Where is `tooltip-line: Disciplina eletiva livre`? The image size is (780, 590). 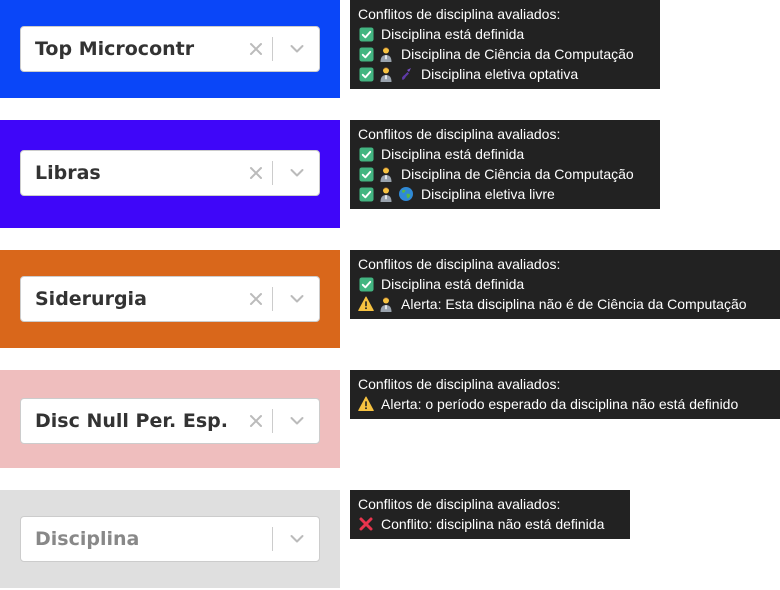 tooltip-line: Disciplina eletiva livre is located at coordinates (505, 194).